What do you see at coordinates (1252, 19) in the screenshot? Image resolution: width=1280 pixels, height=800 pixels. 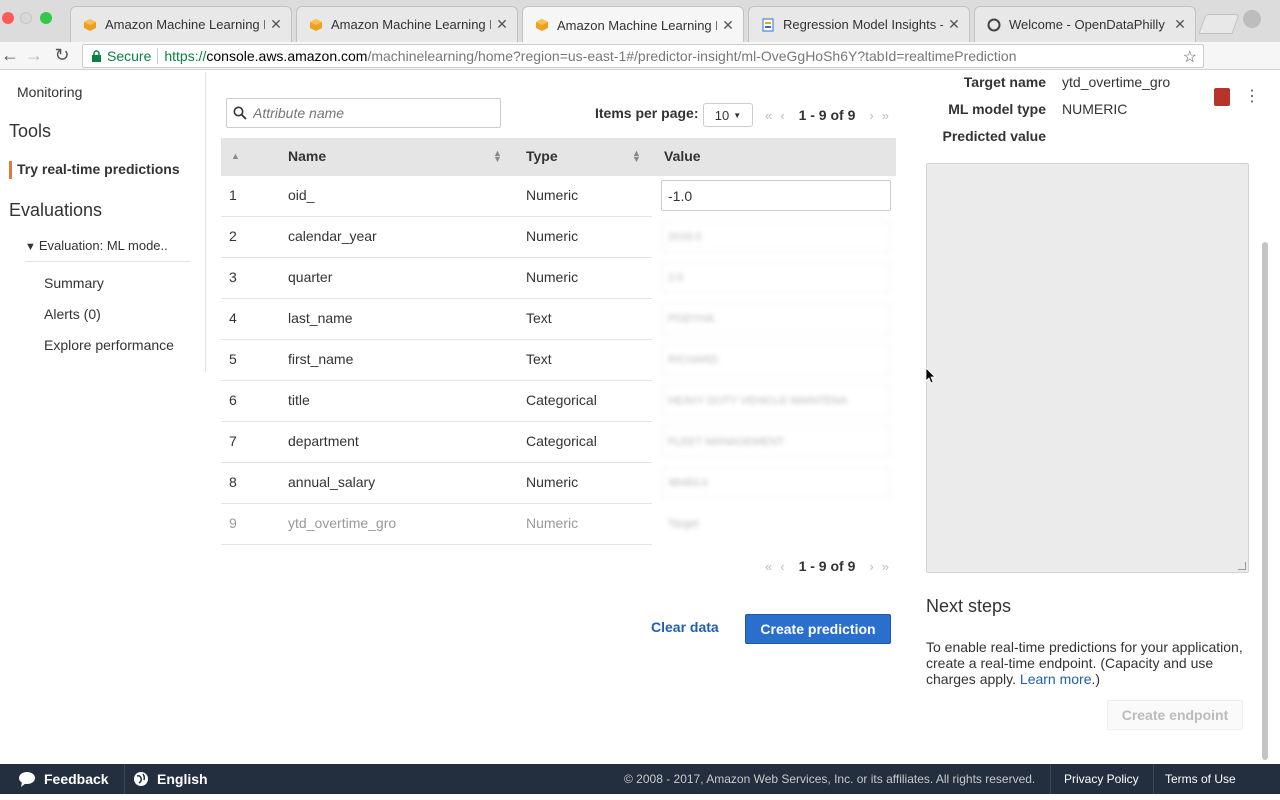 I see `profile-icon` at bounding box center [1252, 19].